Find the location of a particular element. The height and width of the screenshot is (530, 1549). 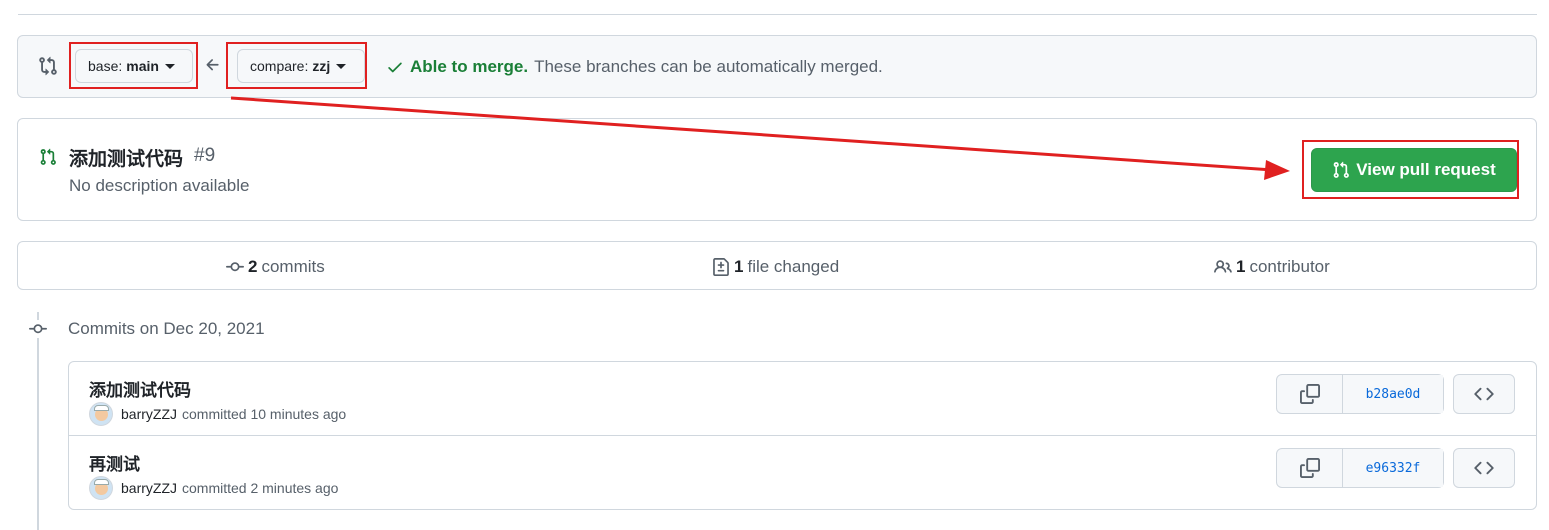

commits-label: commits is located at coordinates (293, 266).